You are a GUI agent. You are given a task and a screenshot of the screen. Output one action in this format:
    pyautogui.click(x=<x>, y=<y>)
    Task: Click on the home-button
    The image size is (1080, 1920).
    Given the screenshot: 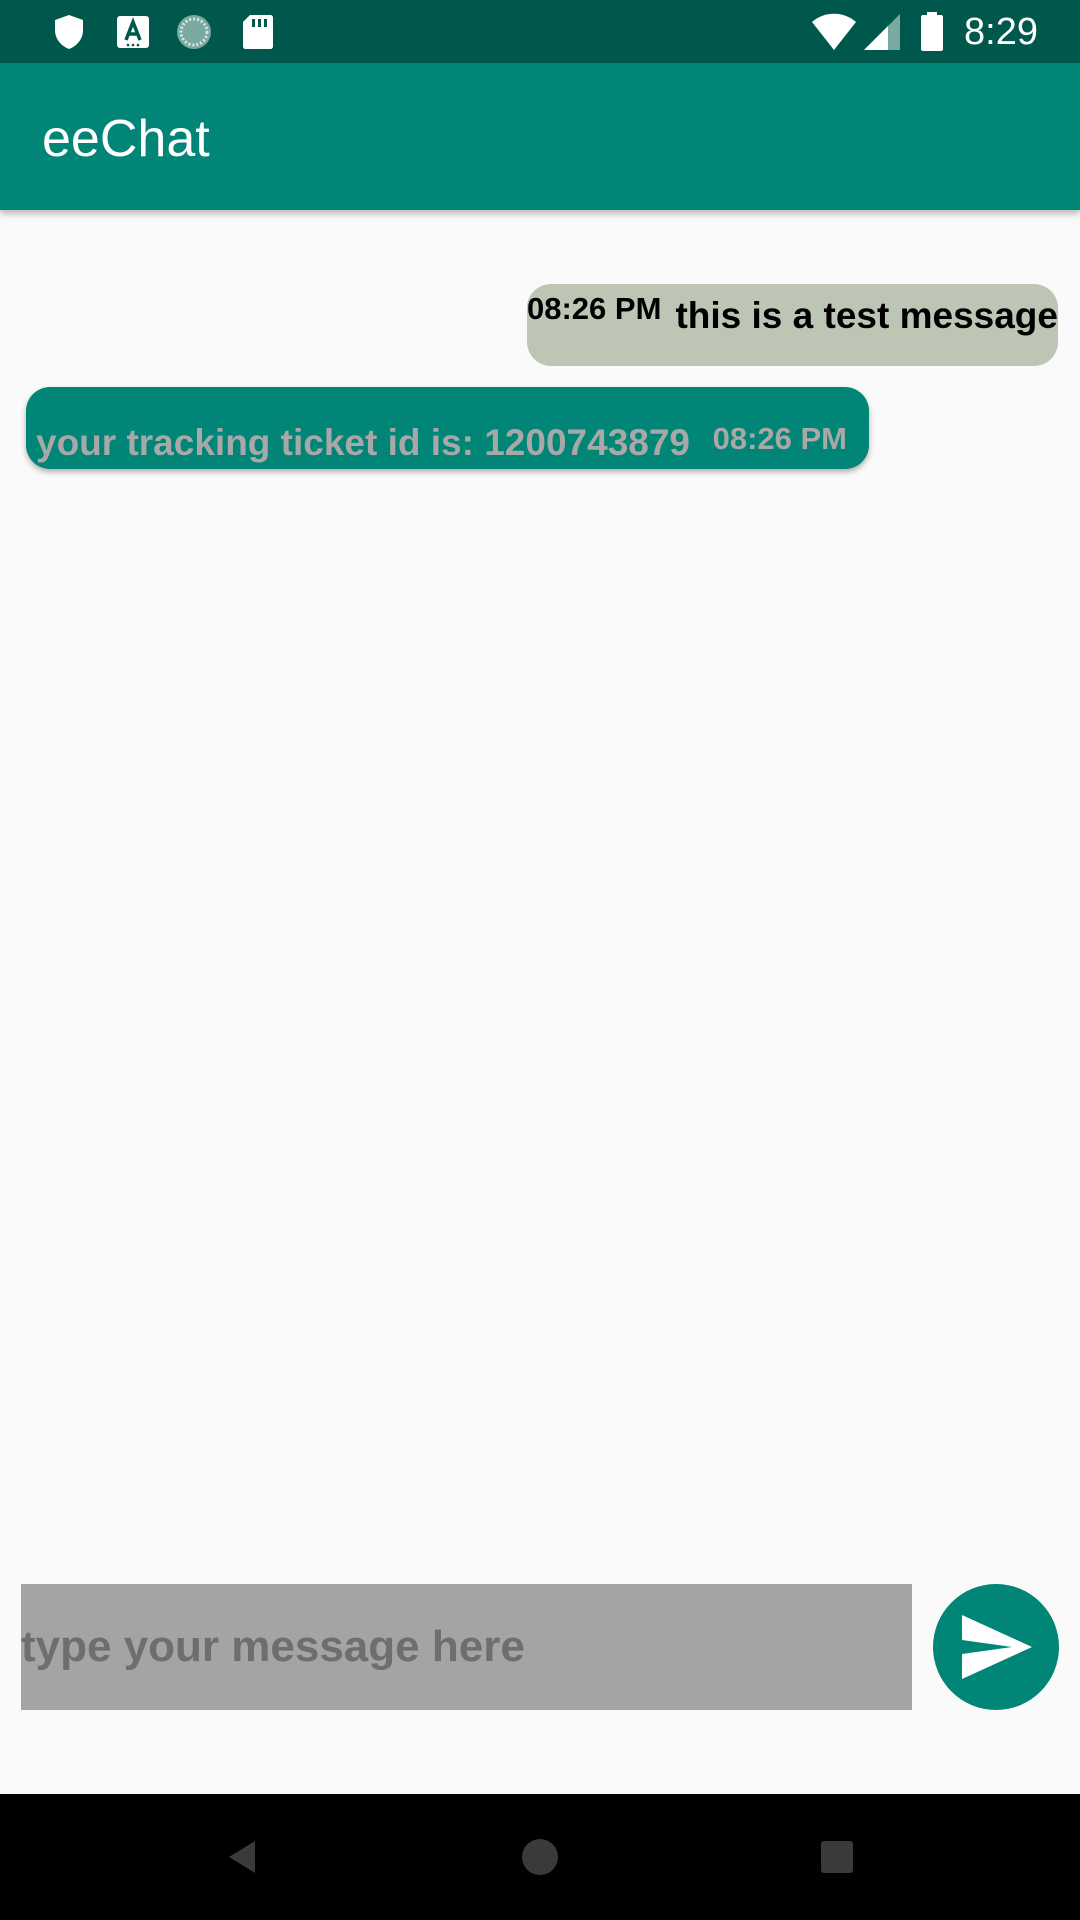 What is the action you would take?
    pyautogui.click(x=540, y=1857)
    